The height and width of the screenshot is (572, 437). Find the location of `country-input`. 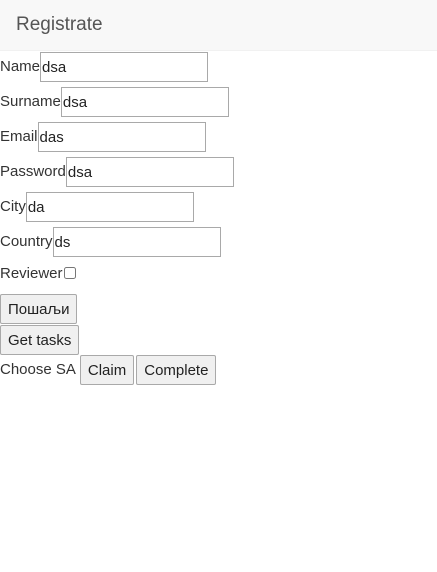

country-input is located at coordinates (136, 242).